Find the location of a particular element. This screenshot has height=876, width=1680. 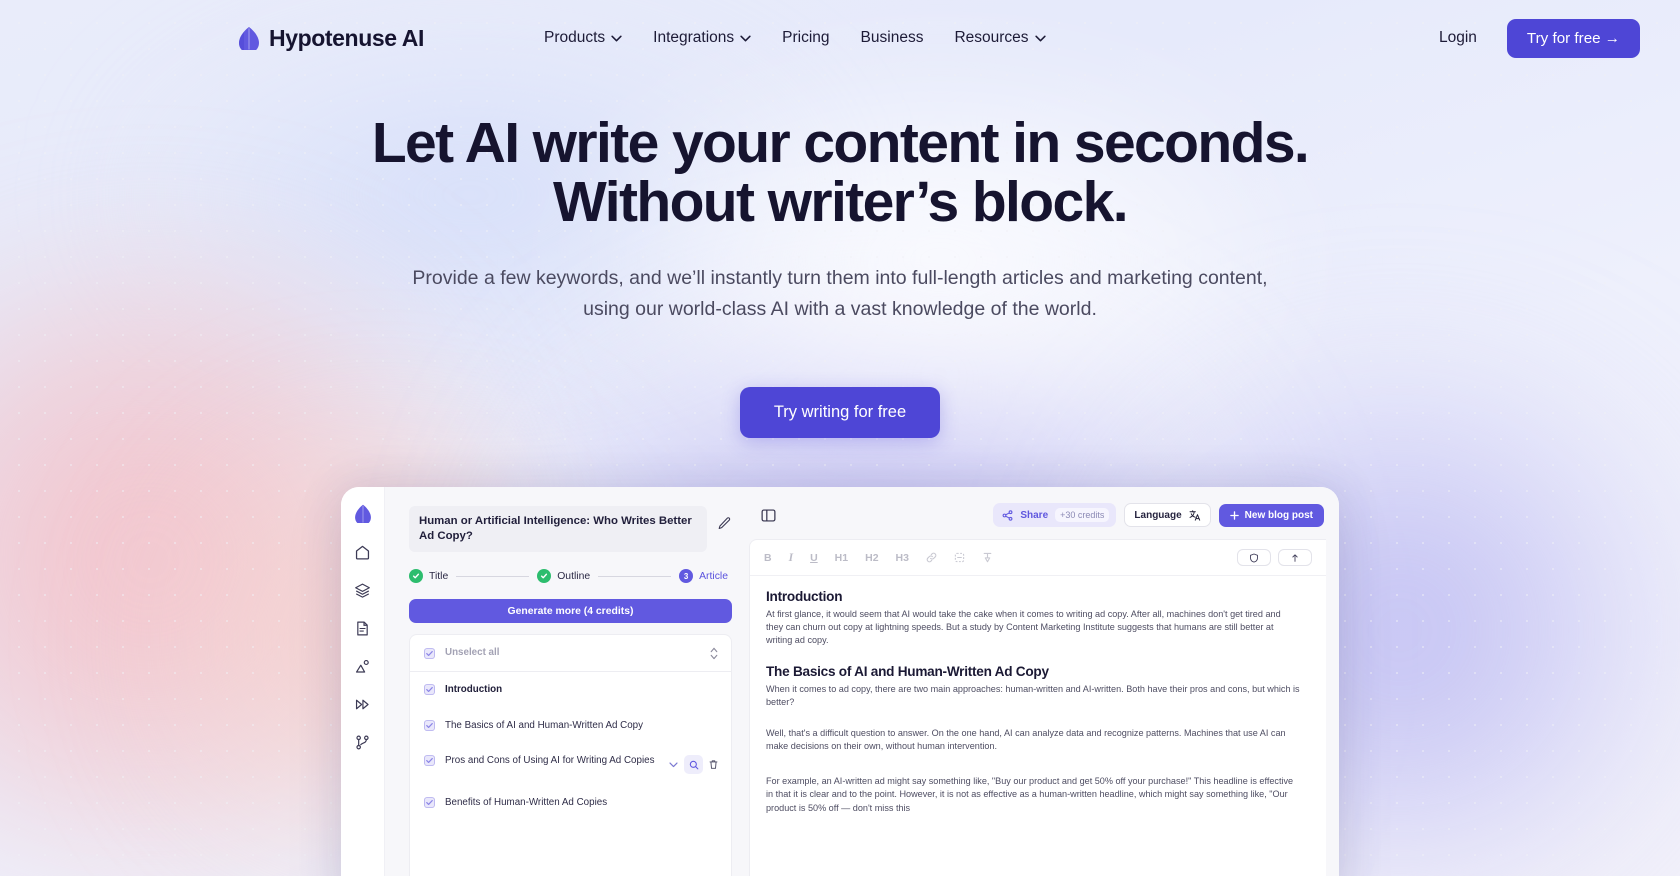

language-label: Language is located at coordinates (1158, 515).